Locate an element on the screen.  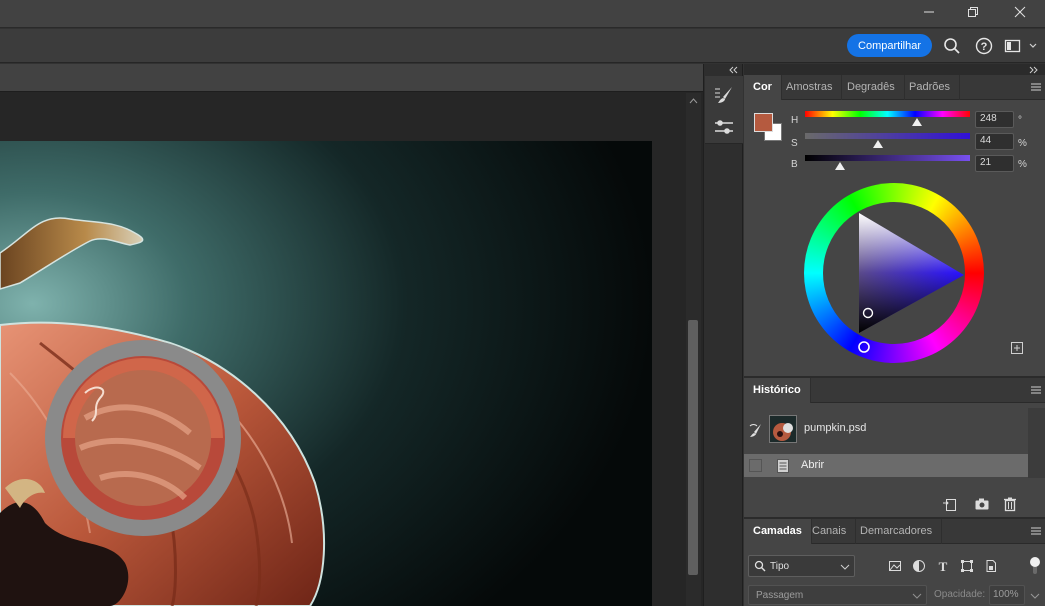
tab-padroes: Padrões is located at coordinates (930, 87).